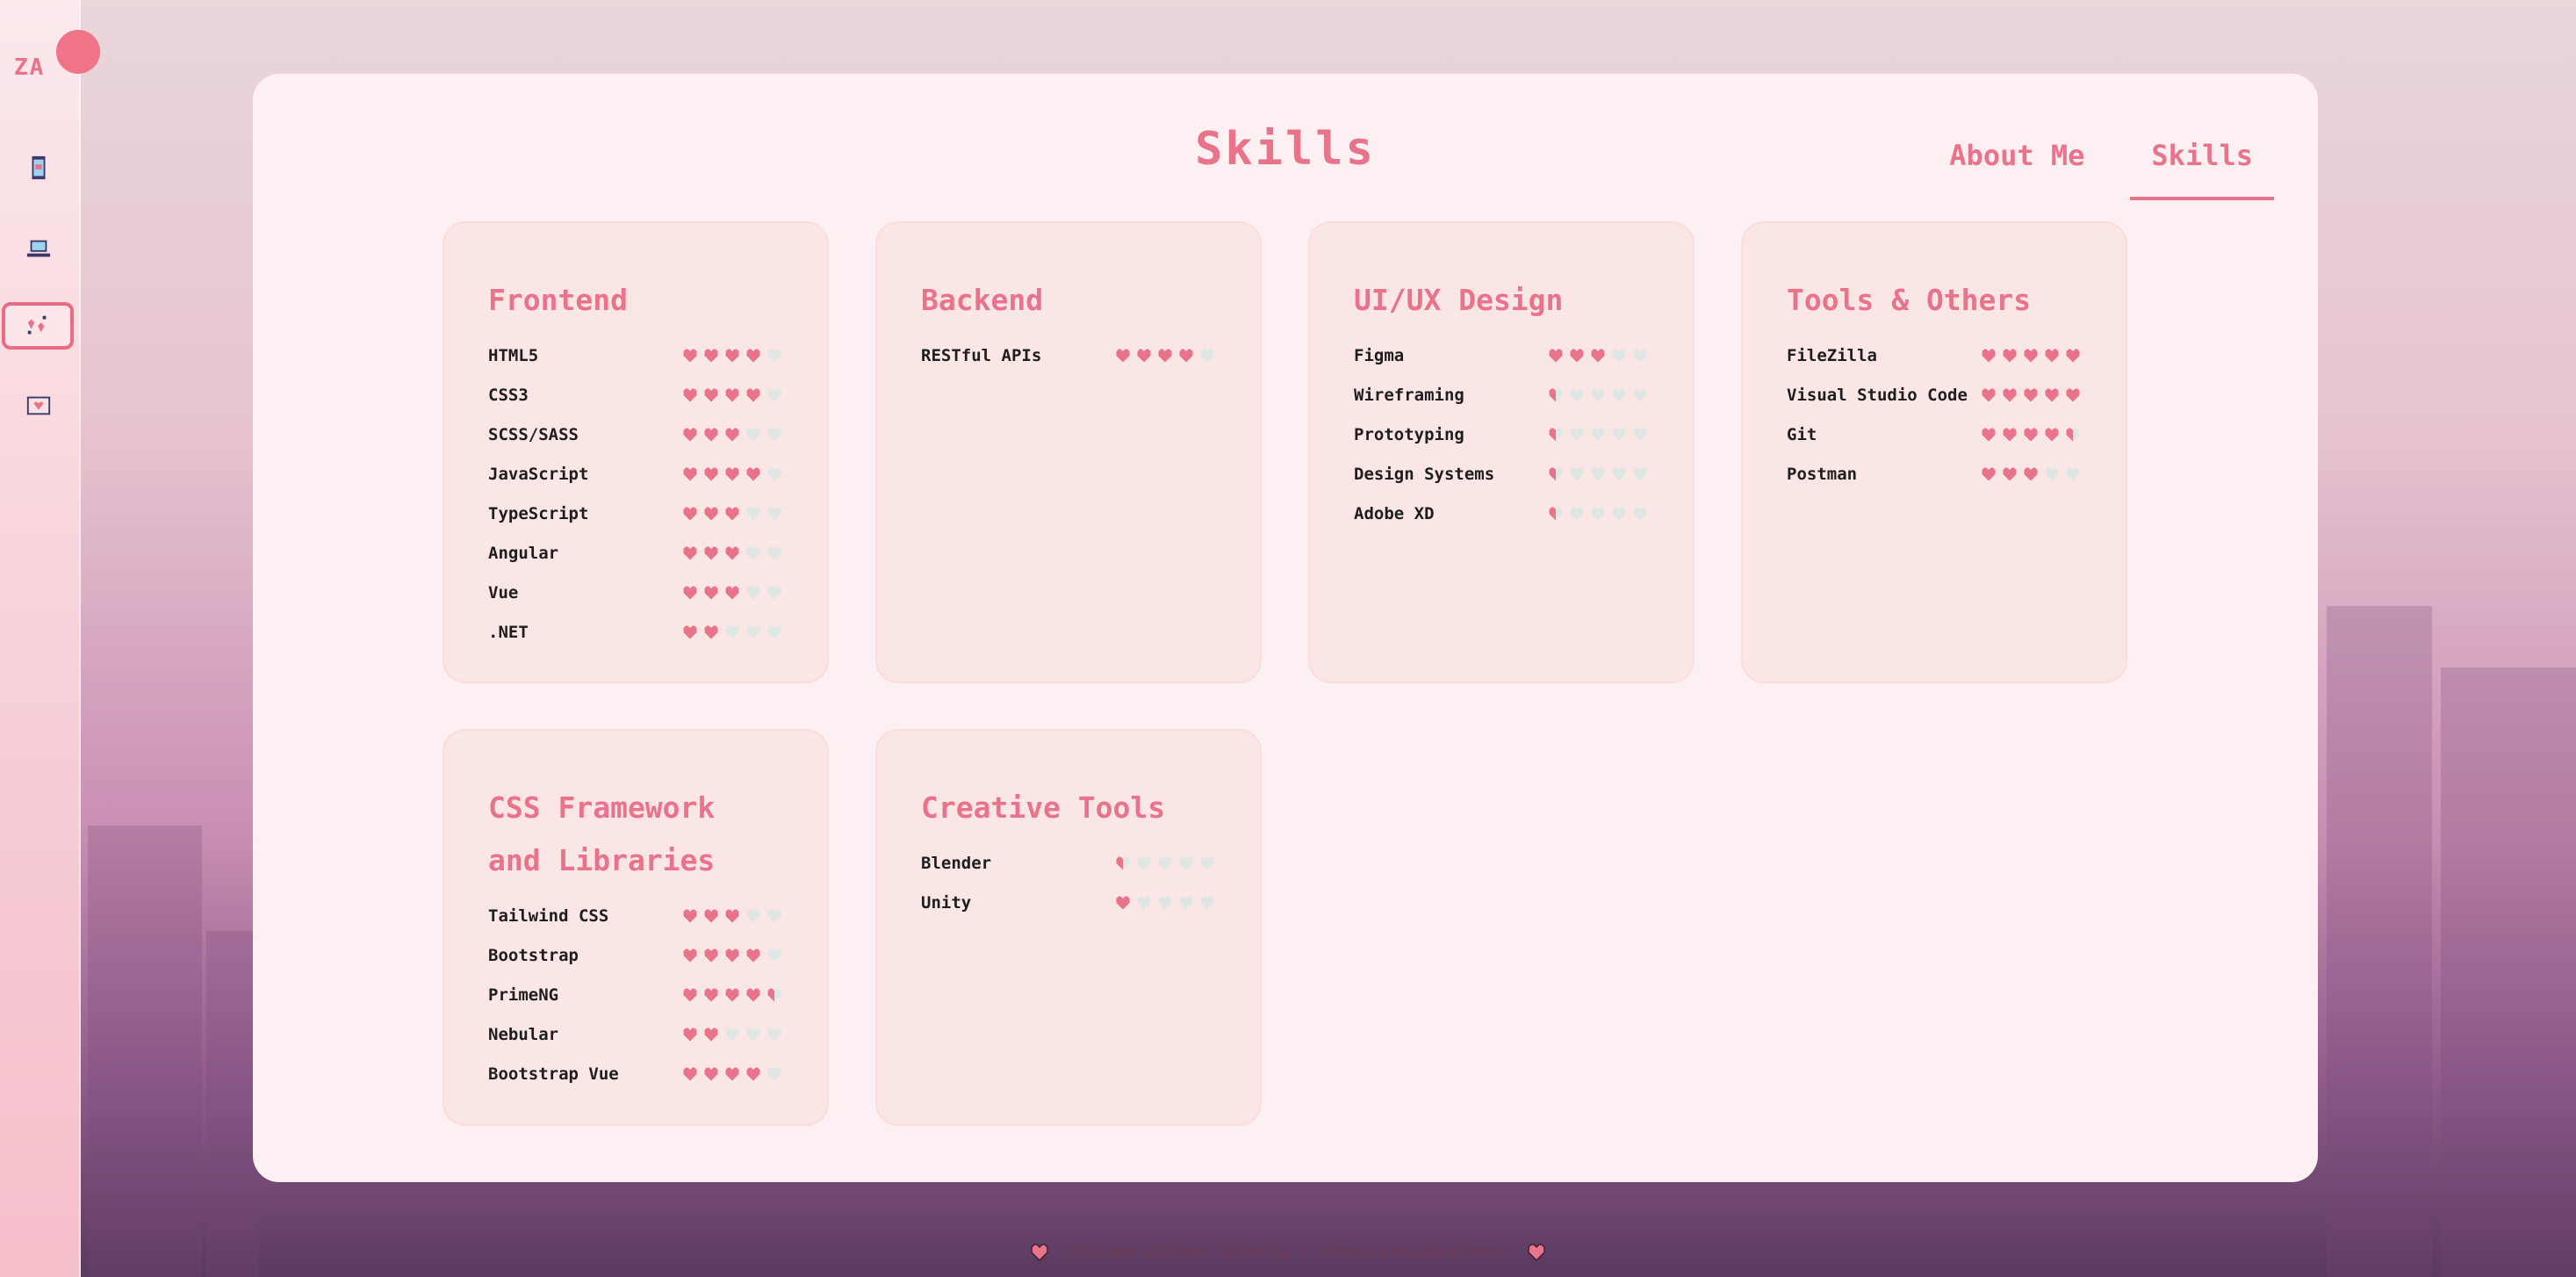  I want to click on background-building, so click(145, 1051).